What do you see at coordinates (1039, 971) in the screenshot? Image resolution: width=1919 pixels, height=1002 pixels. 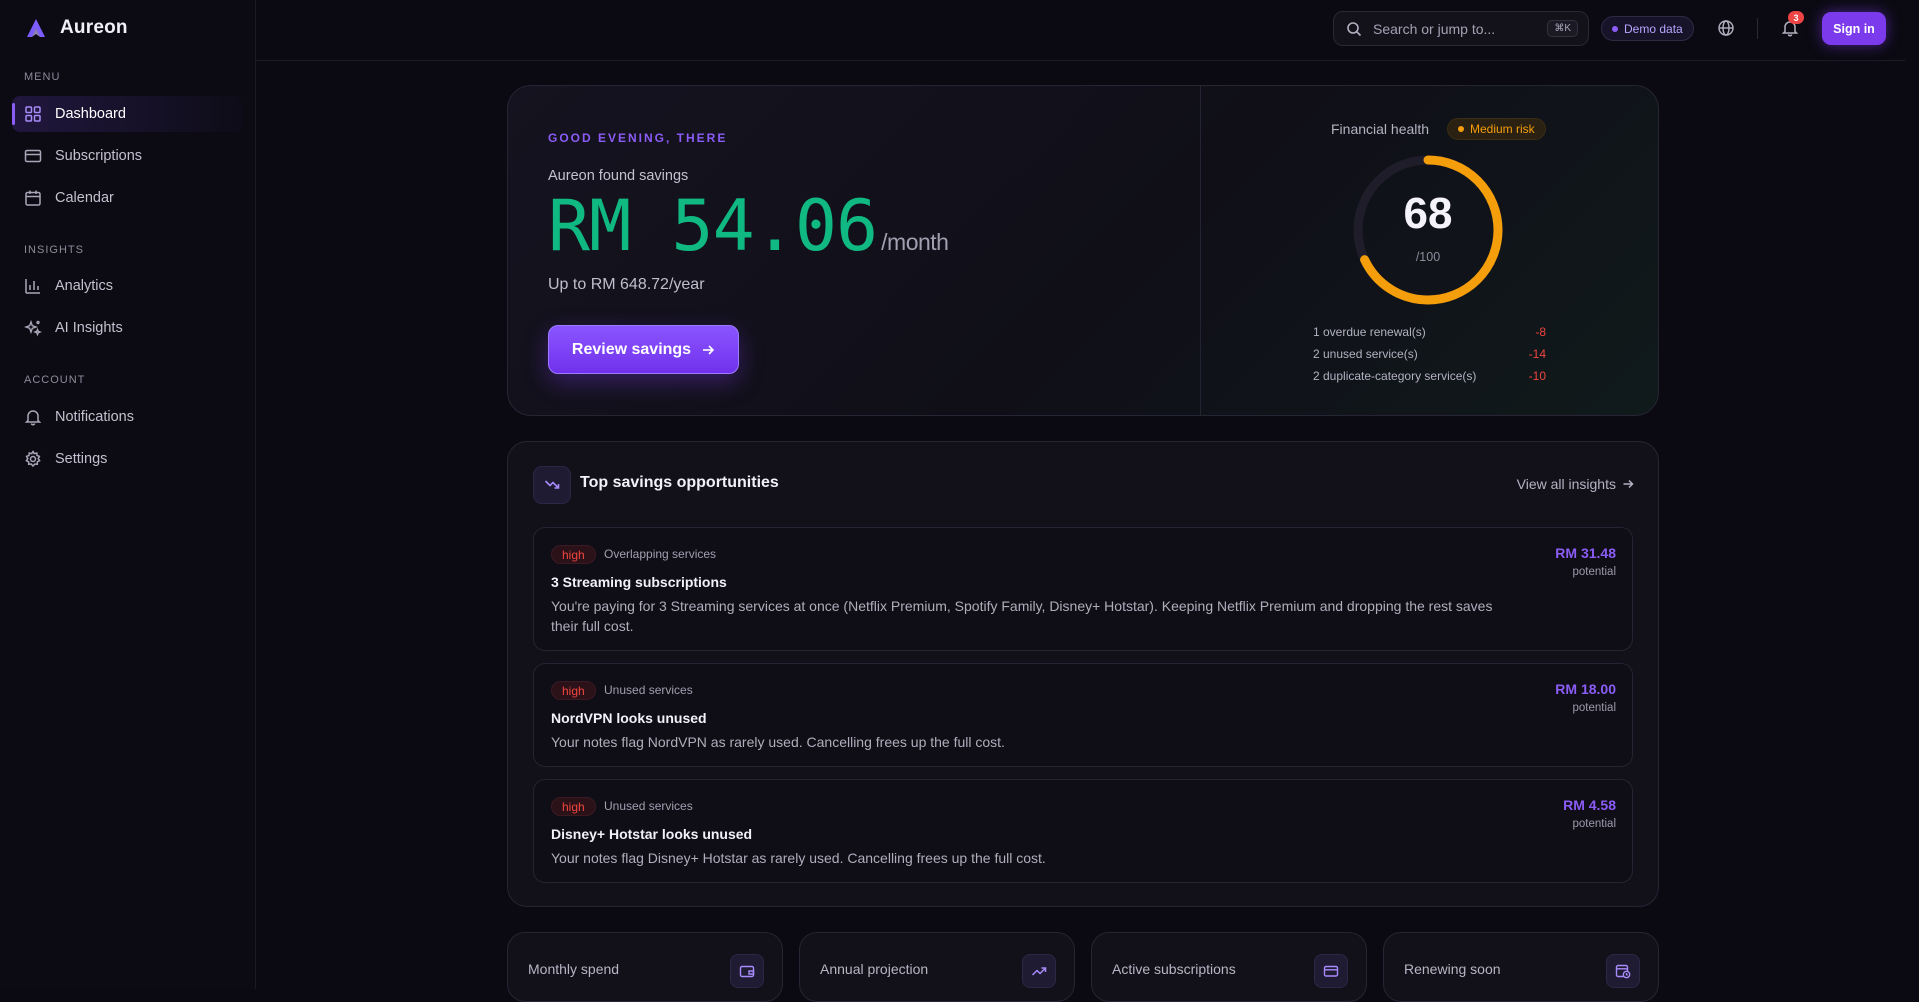 I see `trend-up-icon` at bounding box center [1039, 971].